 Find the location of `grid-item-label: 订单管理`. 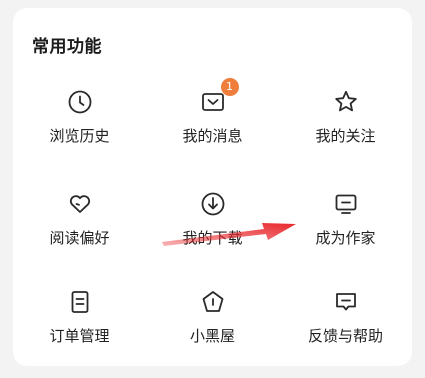

grid-item-label: 订单管理 is located at coordinates (79, 336).